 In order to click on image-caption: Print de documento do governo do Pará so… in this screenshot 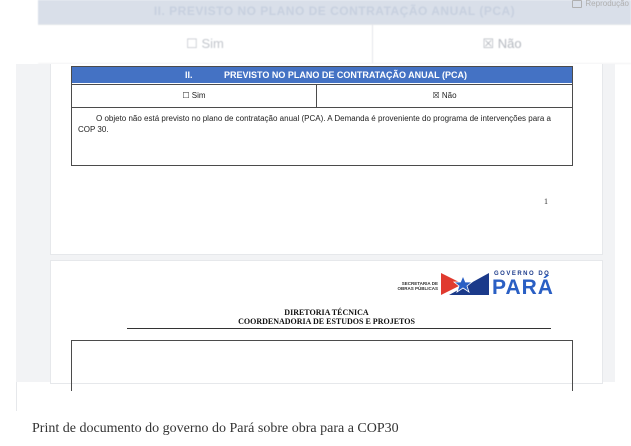, I will do `click(215, 428)`.